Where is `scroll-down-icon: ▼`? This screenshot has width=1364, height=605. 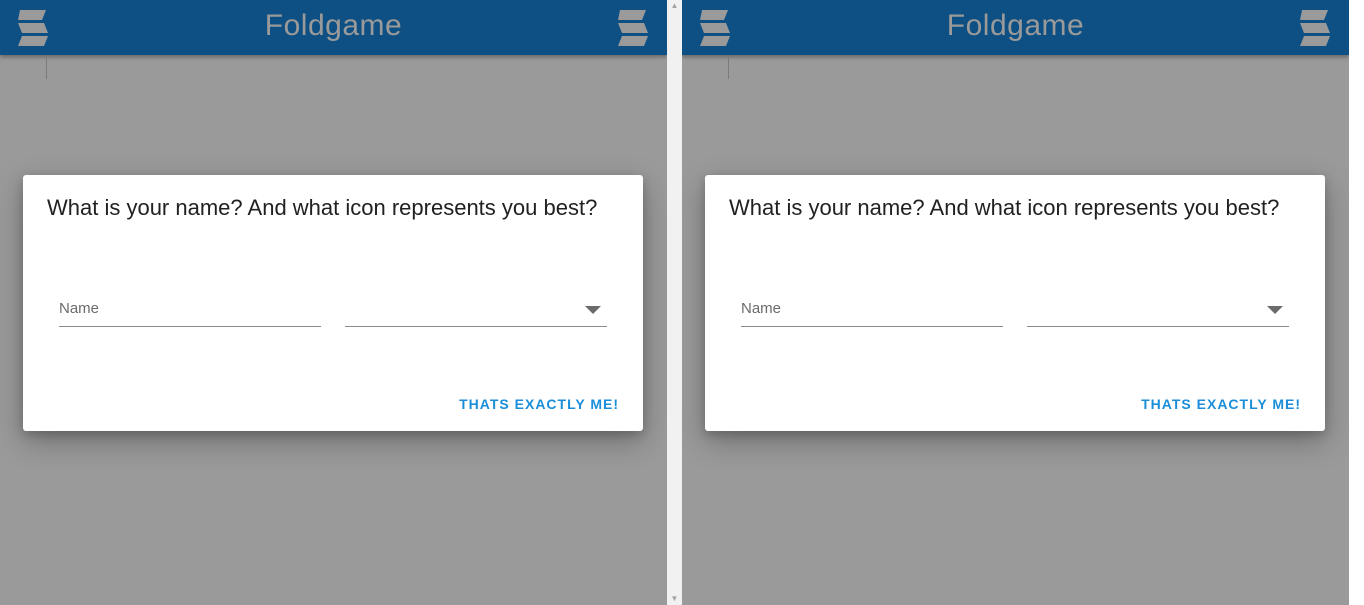
scroll-down-icon: ▼ is located at coordinates (674, 599).